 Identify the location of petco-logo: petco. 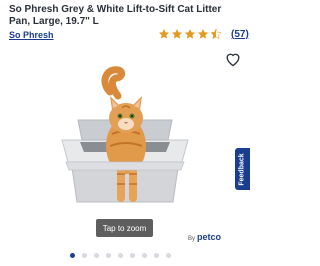
(209, 237).